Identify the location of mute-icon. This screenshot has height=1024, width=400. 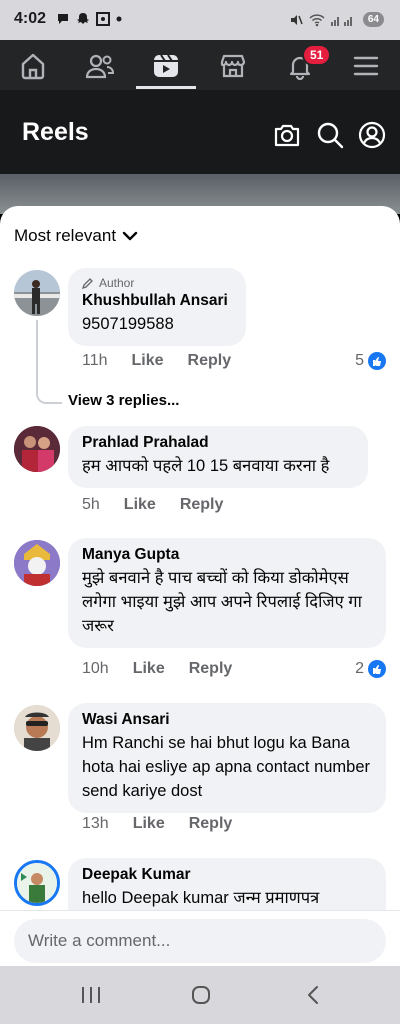
(296, 19).